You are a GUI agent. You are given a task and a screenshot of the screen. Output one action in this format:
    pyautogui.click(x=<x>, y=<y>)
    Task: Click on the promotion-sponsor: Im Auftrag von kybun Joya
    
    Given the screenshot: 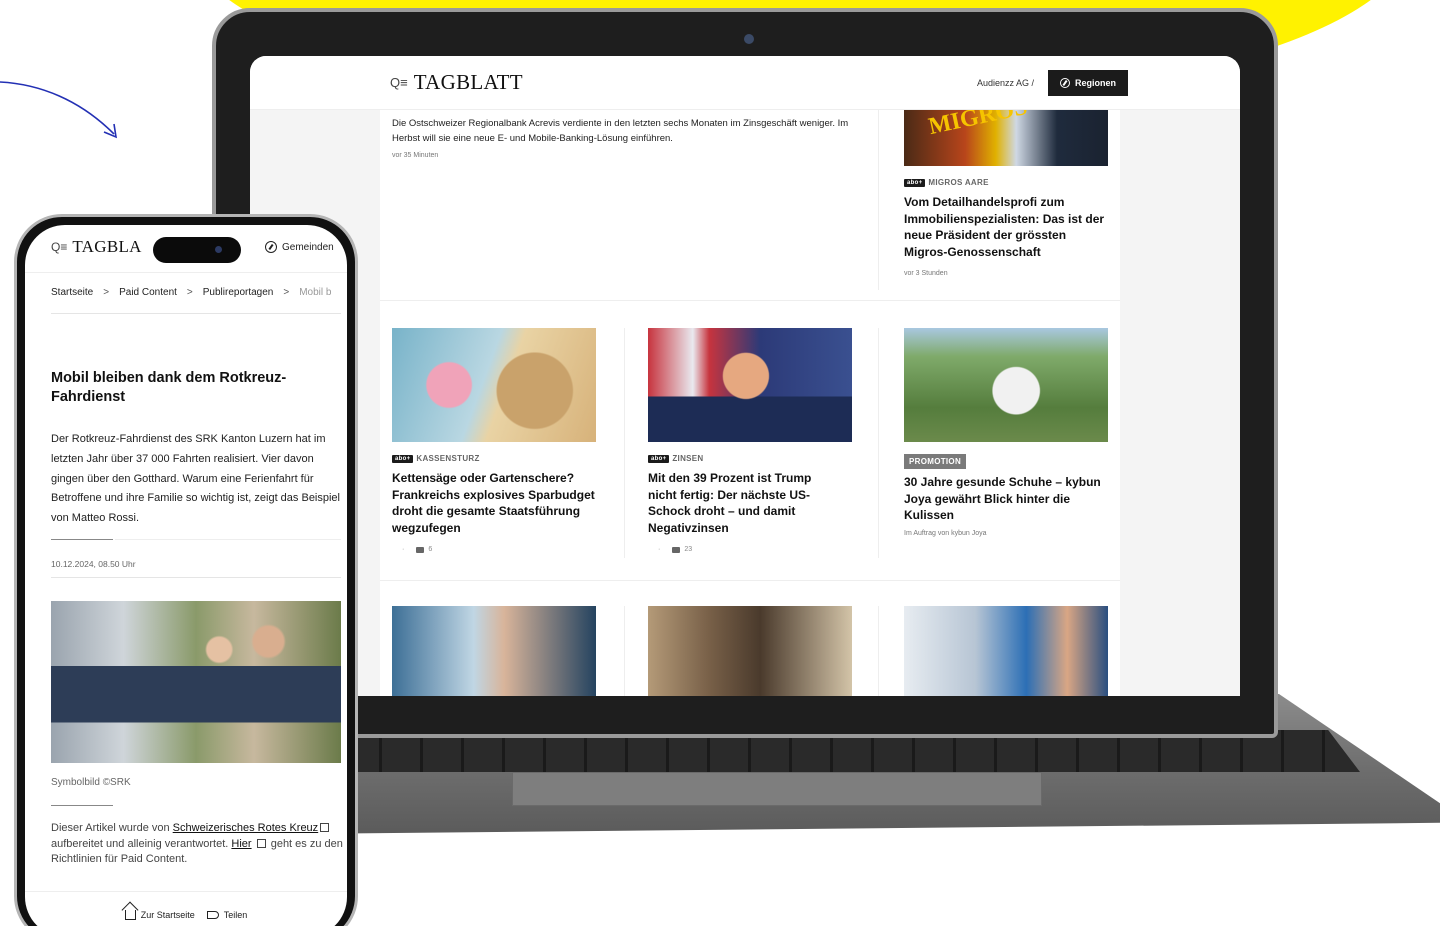 What is the action you would take?
    pyautogui.click(x=945, y=533)
    